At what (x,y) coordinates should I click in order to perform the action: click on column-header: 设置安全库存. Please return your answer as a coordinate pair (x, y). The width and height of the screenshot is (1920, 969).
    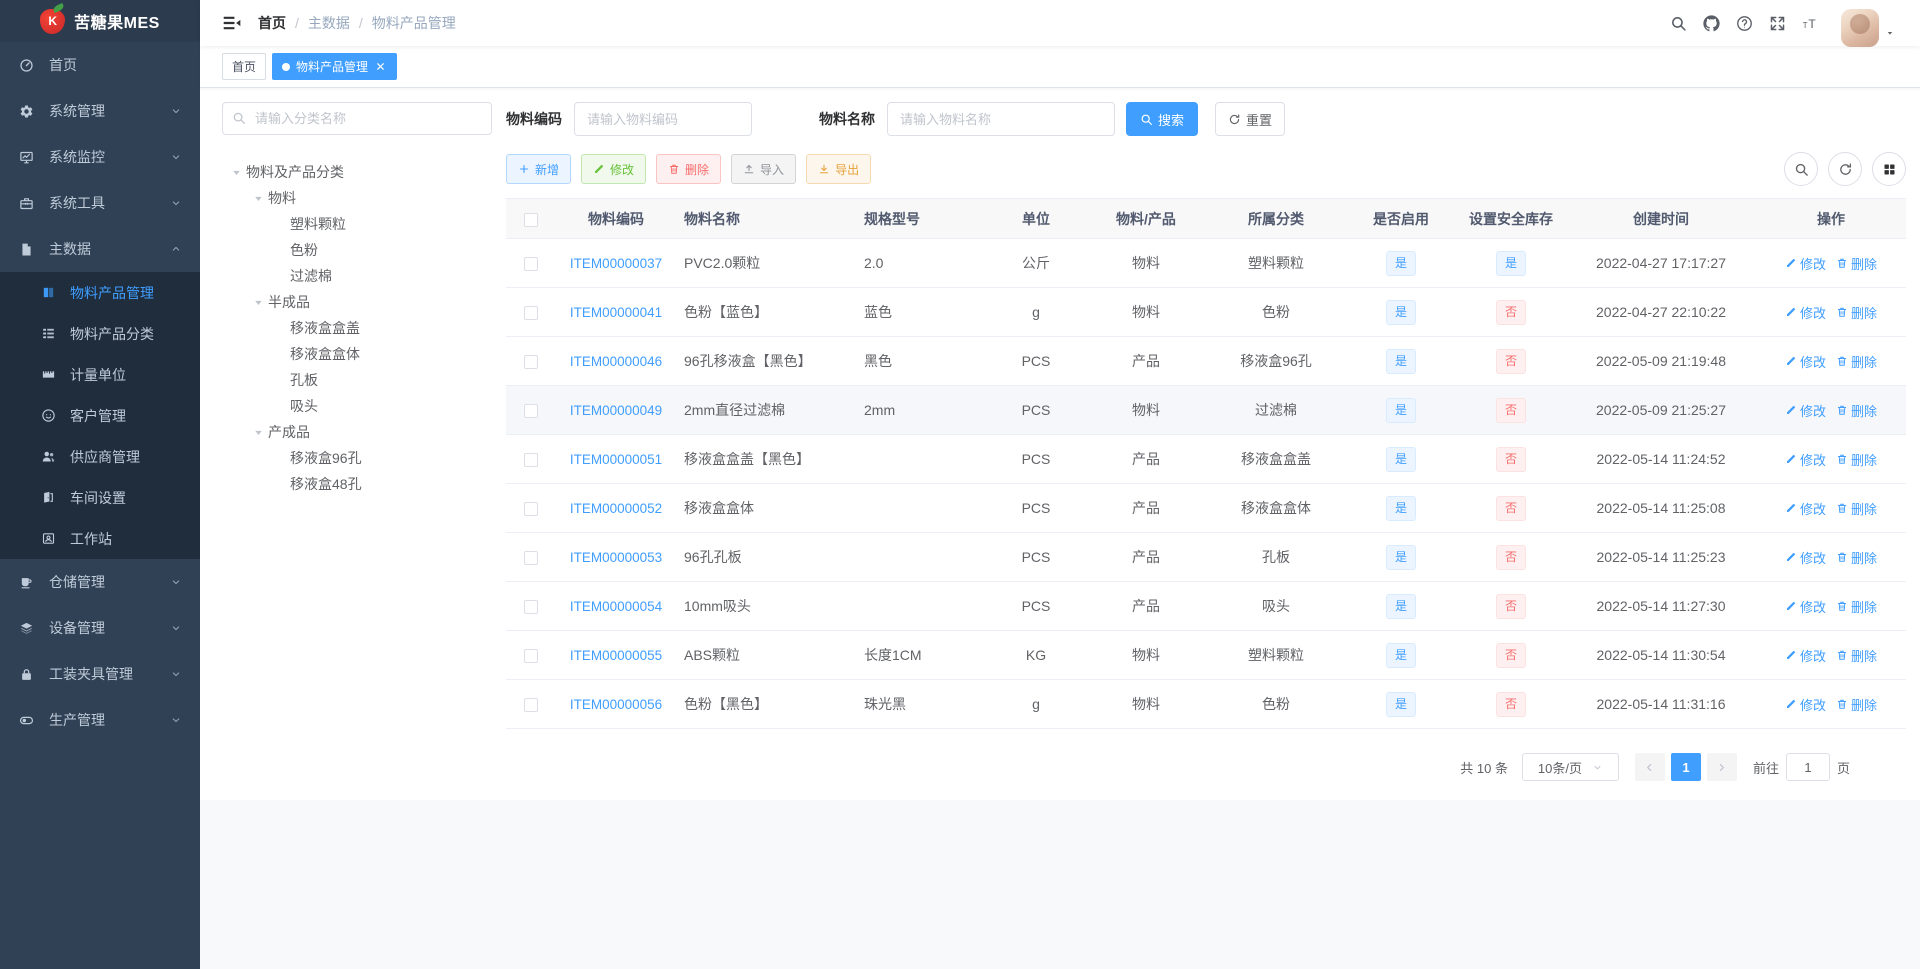
    Looking at the image, I should click on (1511, 218).